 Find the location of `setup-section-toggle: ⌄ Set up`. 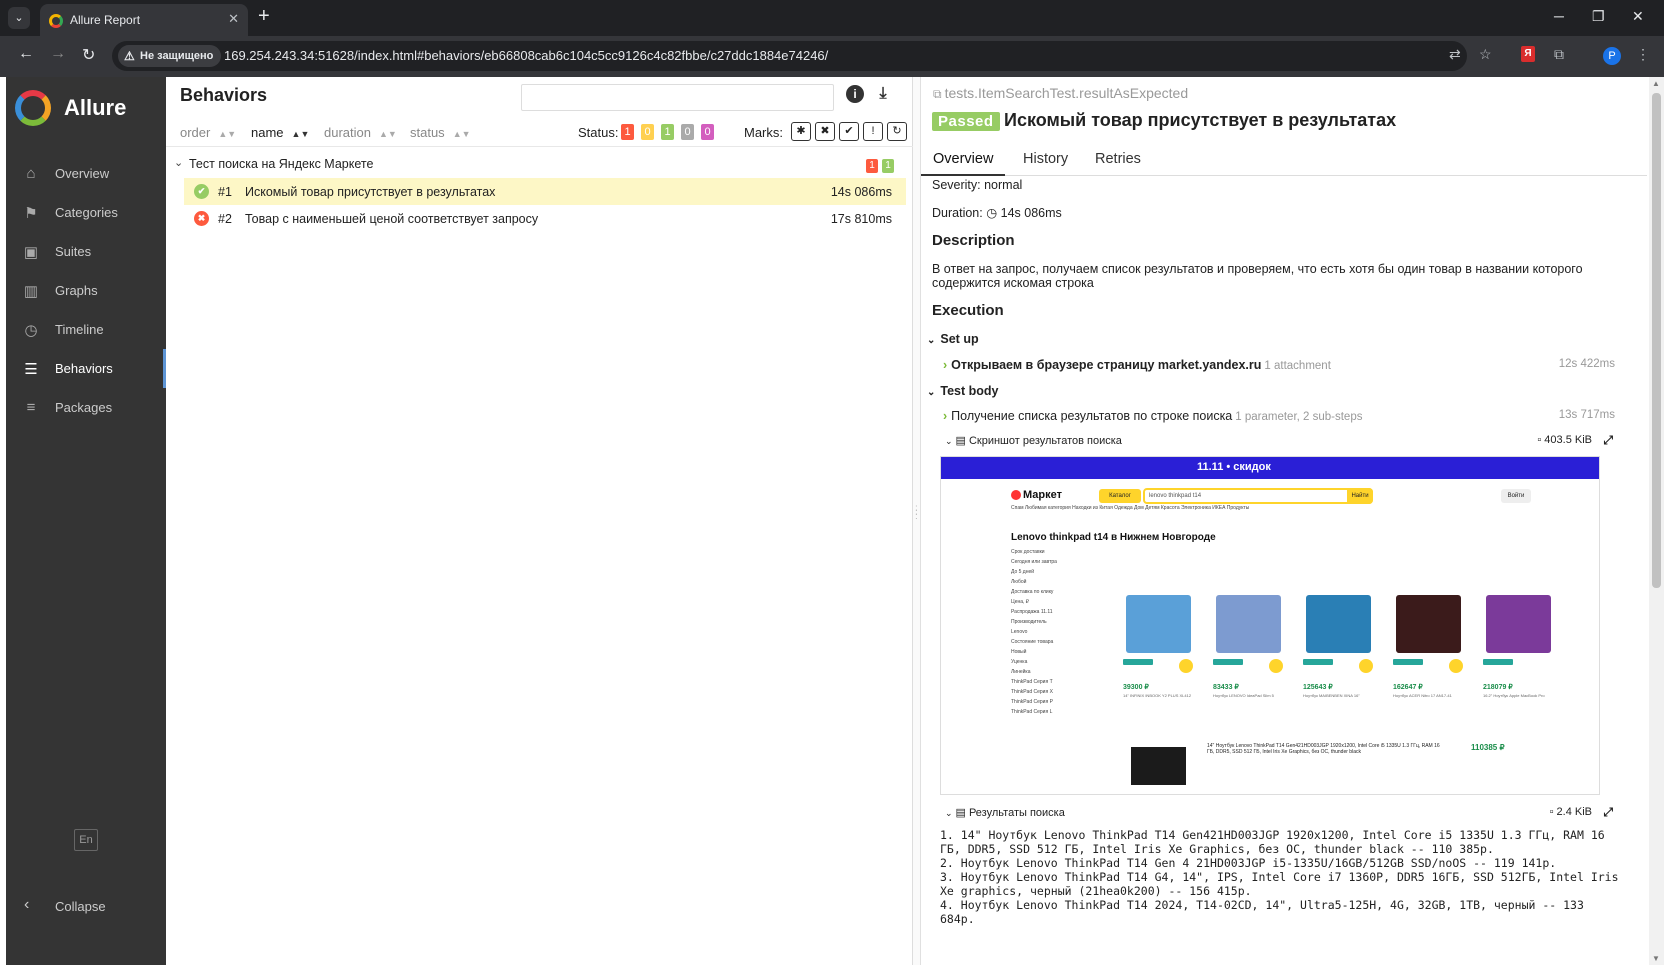

setup-section-toggle: ⌄ Set up is located at coordinates (953, 339).